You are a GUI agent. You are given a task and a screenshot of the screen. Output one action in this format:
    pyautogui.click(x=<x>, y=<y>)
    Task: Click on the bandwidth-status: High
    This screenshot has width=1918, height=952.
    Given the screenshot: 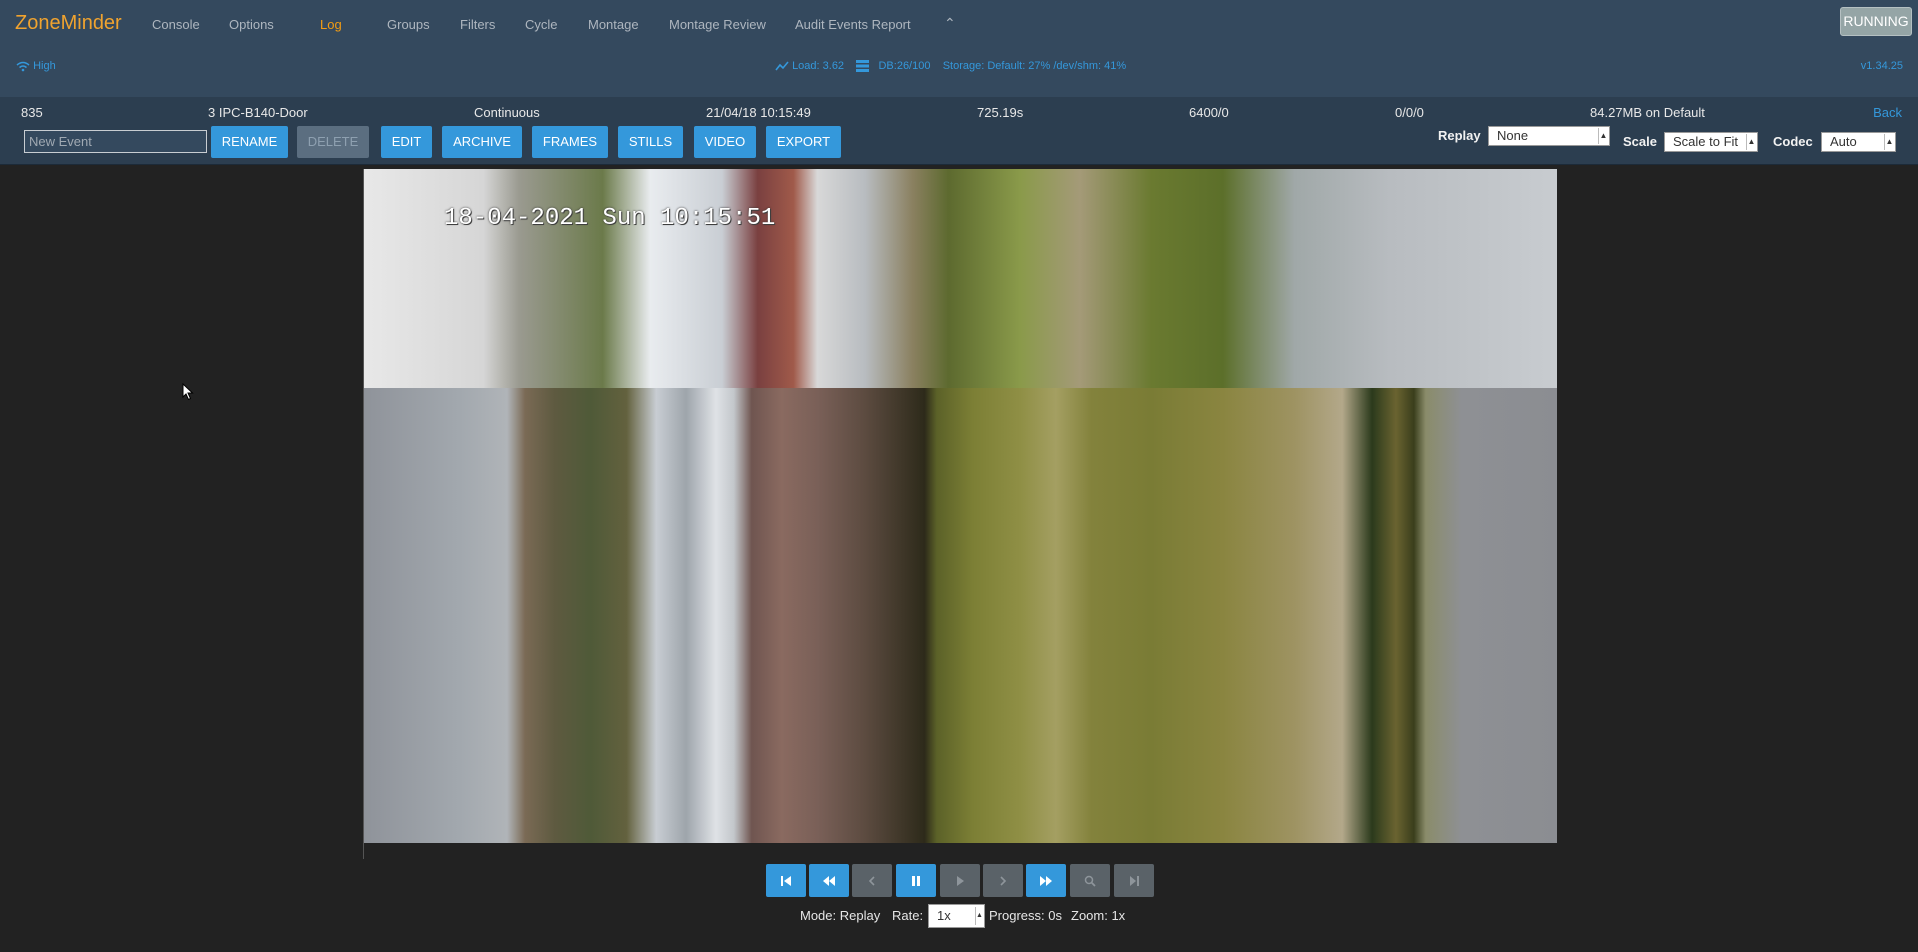 What is the action you would take?
    pyautogui.click(x=36, y=66)
    